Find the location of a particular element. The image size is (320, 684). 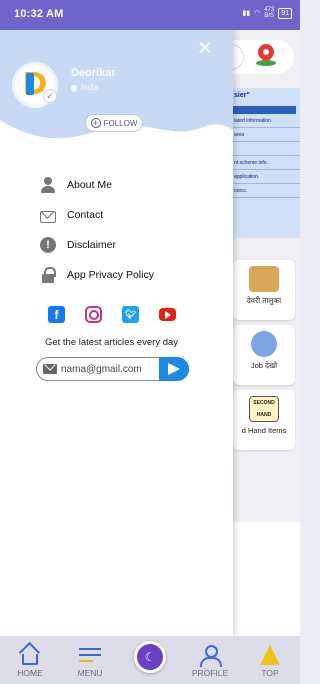

nav-top: TOP is located at coordinates (270, 660).